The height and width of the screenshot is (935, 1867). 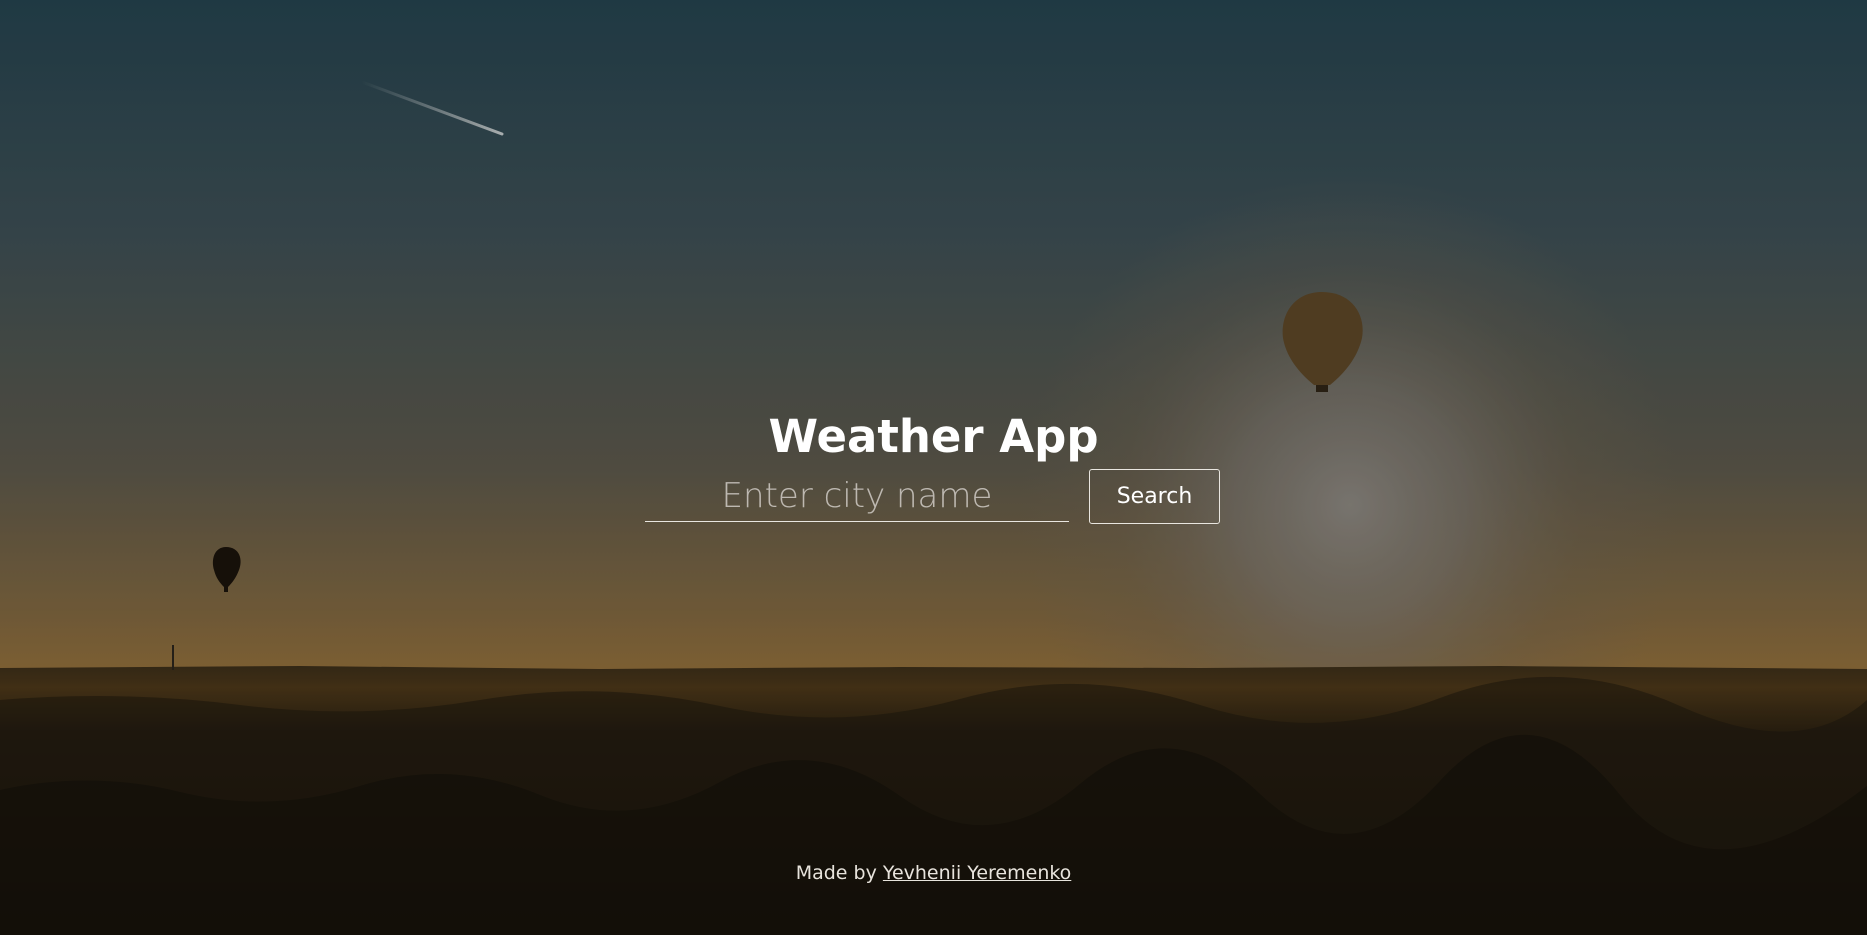 I want to click on search-button: Search, so click(x=1154, y=496).